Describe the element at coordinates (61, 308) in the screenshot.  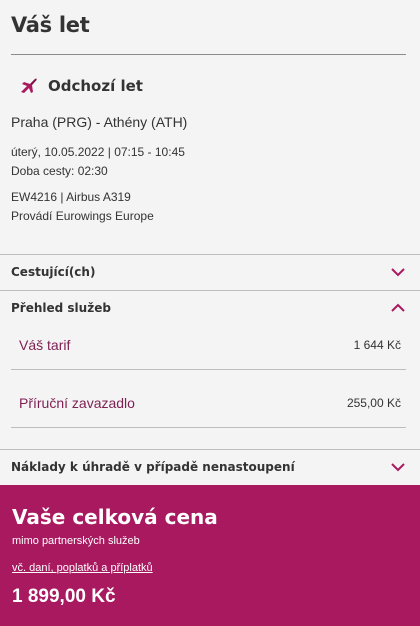
I see `services-overview-label: Přehled služeb` at that location.